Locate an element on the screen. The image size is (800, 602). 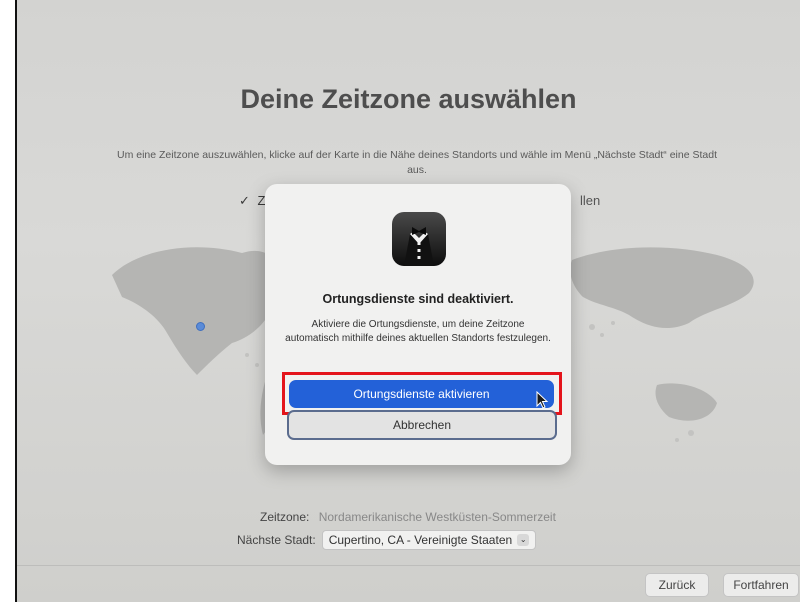
north-america-shape is located at coordinates (196, 311).